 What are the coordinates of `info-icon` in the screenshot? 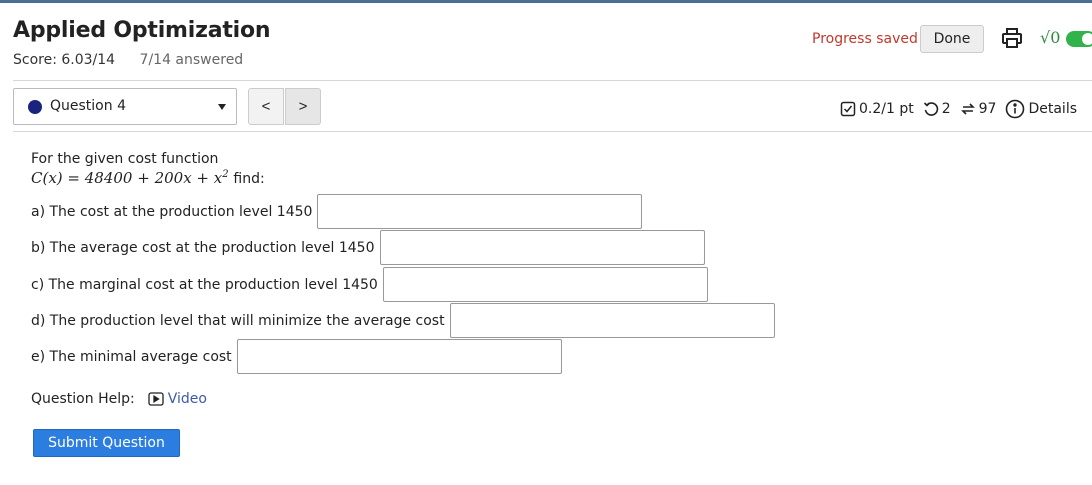 It's located at (1015, 109).